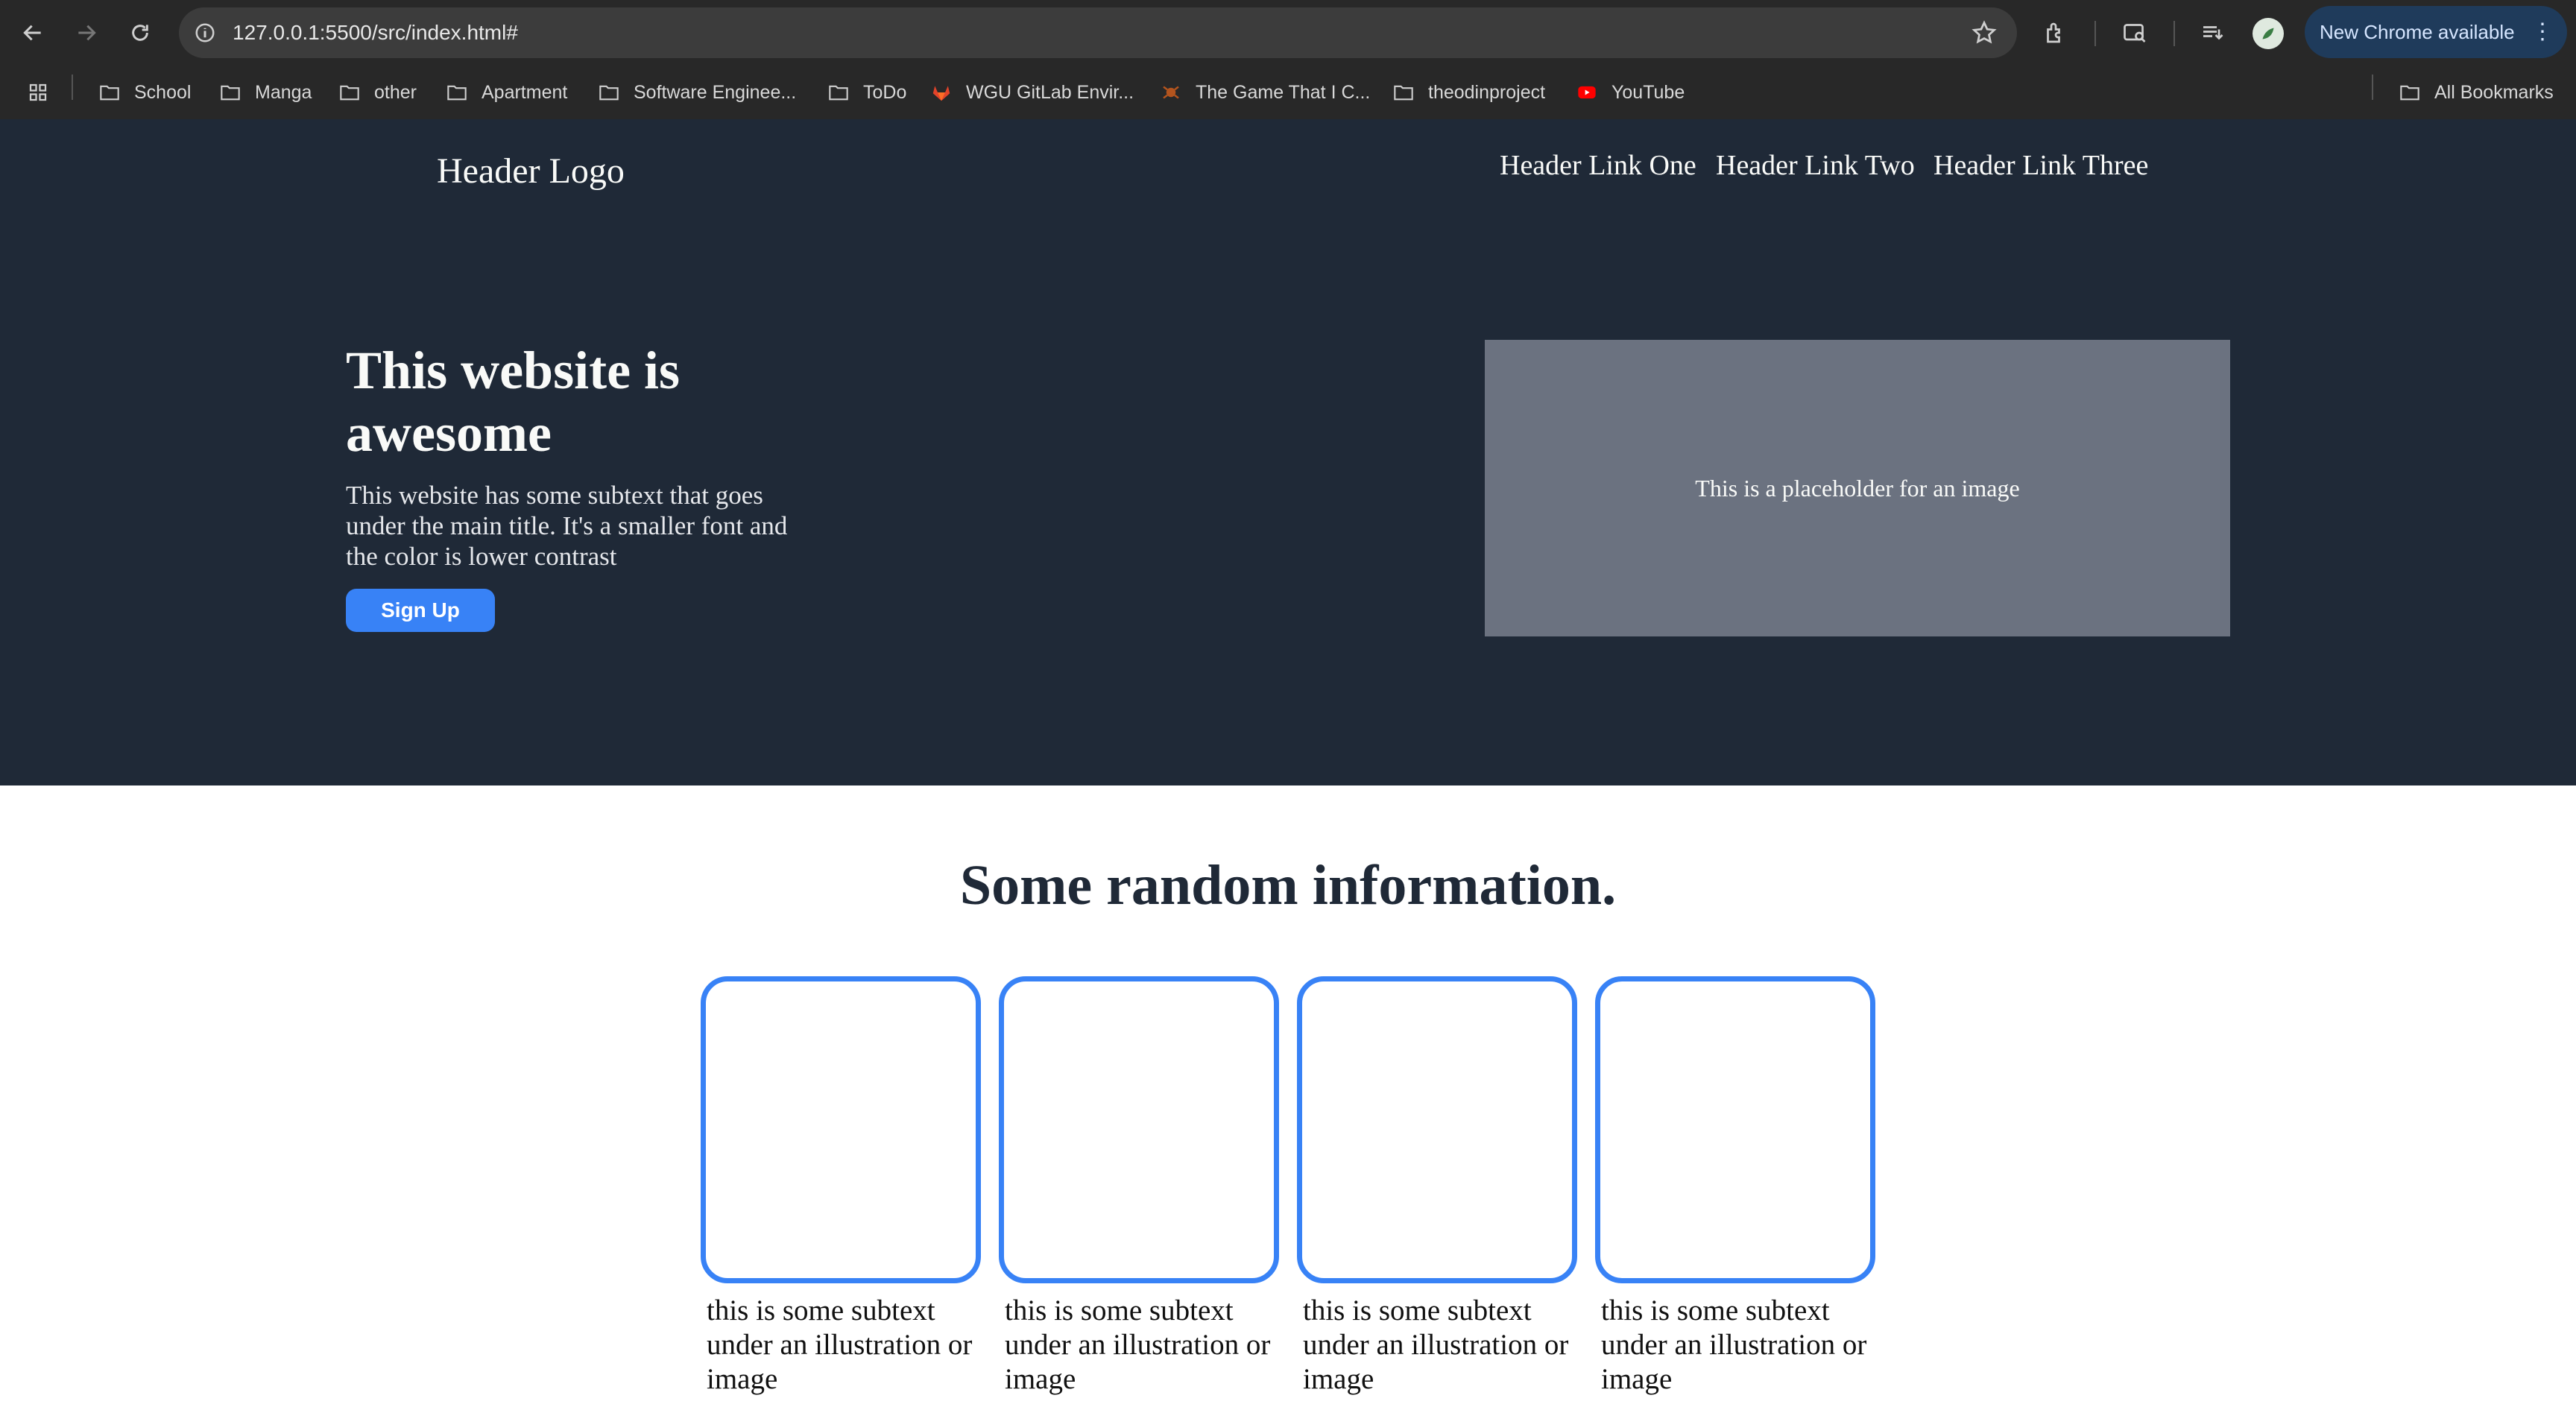 The width and height of the screenshot is (2576, 1410). Describe the element at coordinates (2134, 32) in the screenshot. I see `tab-search-icon` at that location.